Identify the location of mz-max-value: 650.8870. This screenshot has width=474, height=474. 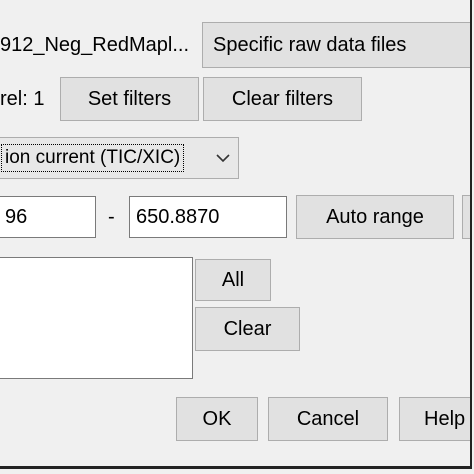
(178, 216).